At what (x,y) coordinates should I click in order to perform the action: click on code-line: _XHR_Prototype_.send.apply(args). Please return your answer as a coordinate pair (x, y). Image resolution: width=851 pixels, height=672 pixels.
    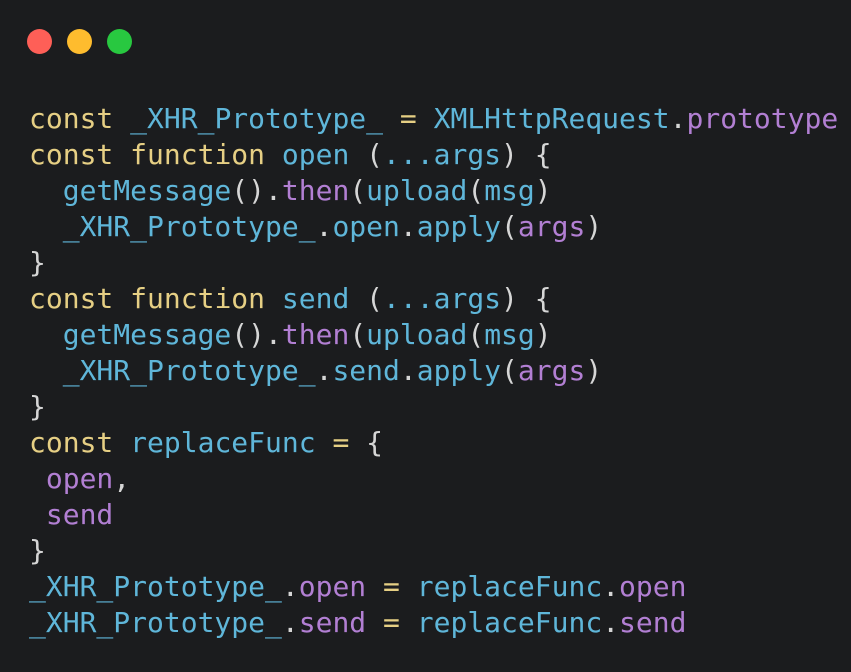
    Looking at the image, I should click on (433, 371).